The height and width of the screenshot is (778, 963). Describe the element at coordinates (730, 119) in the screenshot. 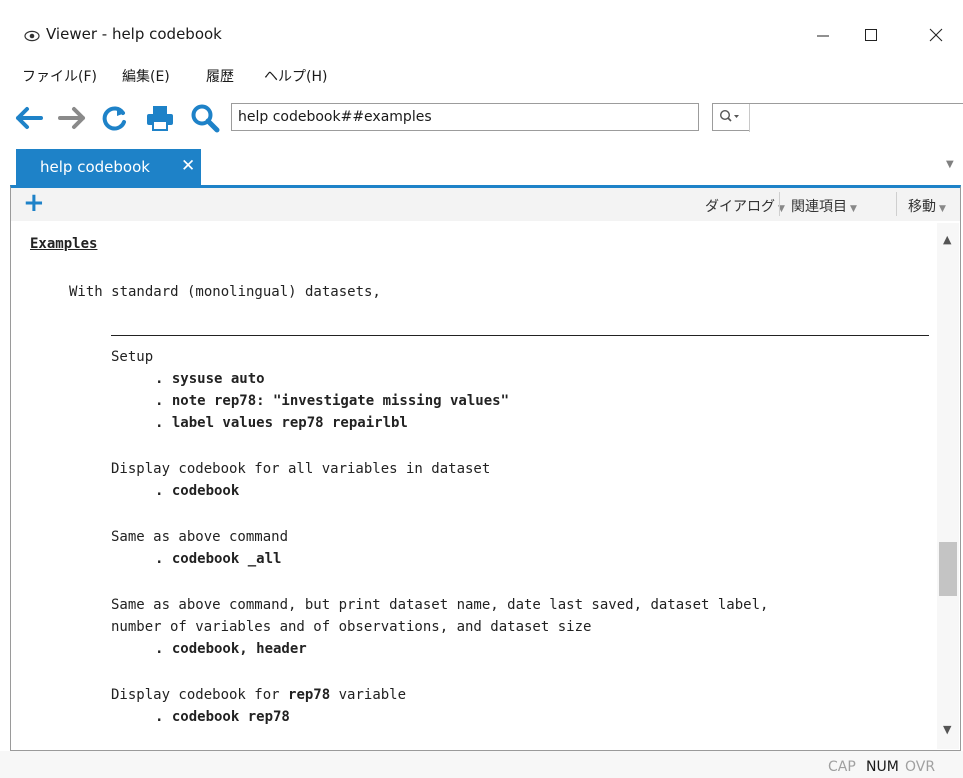

I see `find-magnifier-icon` at that location.